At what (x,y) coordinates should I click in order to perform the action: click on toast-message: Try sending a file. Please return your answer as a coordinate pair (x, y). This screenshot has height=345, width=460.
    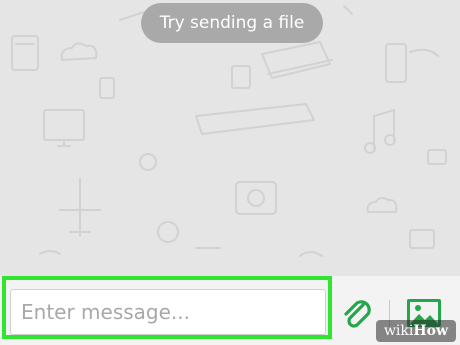
    Looking at the image, I should click on (232, 23).